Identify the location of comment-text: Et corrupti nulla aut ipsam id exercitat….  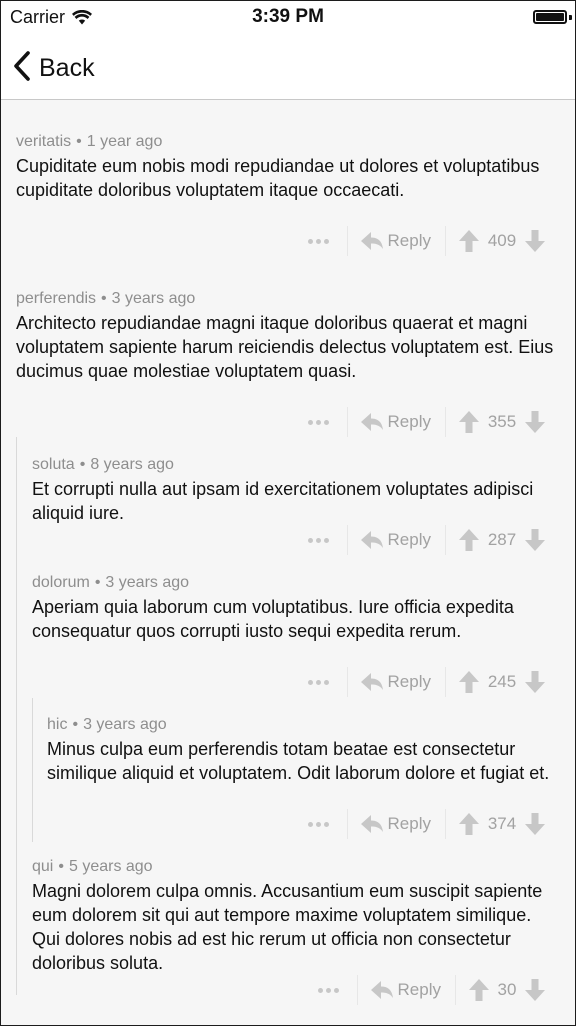
(283, 501).